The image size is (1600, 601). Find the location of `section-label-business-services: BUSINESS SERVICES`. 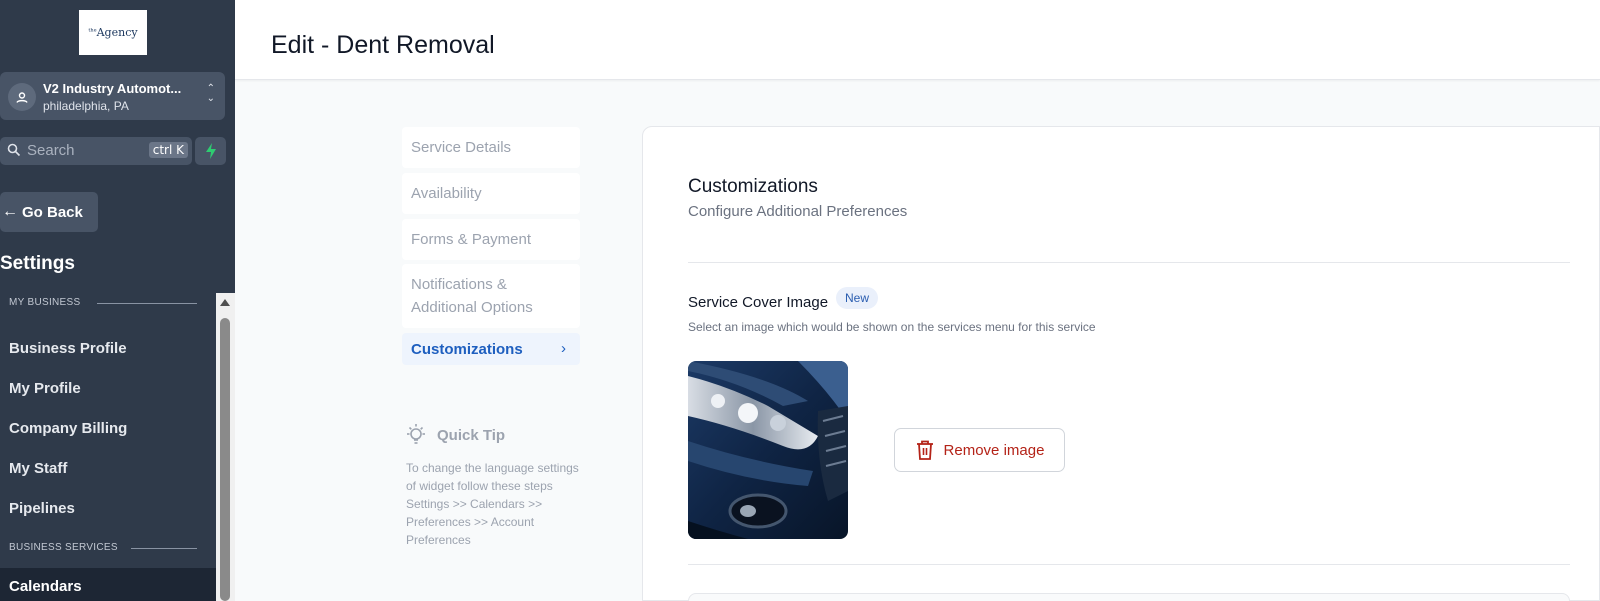

section-label-business-services: BUSINESS SERVICES is located at coordinates (63, 547).